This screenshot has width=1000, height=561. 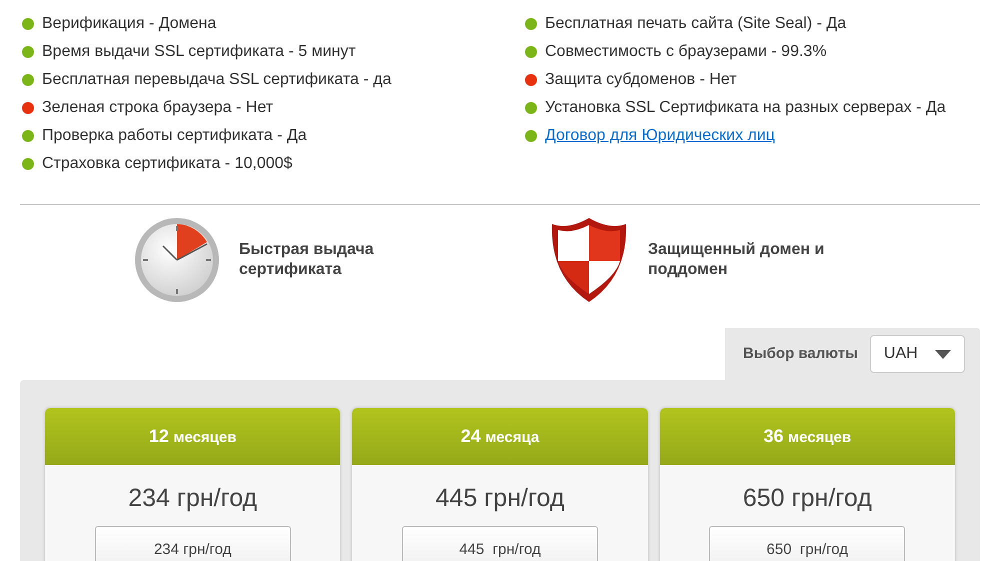 What do you see at coordinates (917, 354) in the screenshot?
I see `currency-select: UAH` at bounding box center [917, 354].